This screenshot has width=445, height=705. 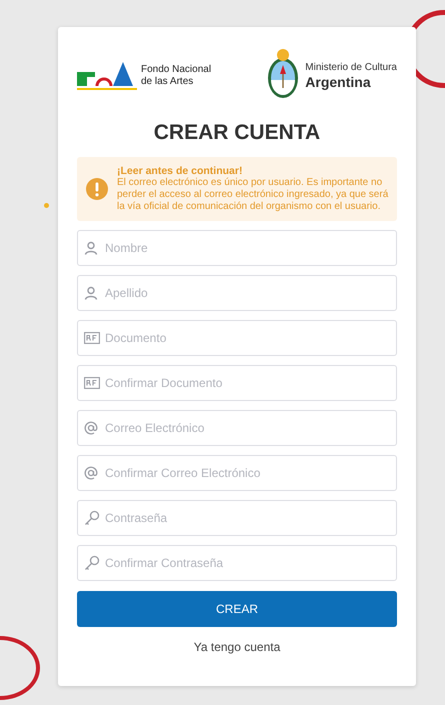 What do you see at coordinates (237, 562) in the screenshot?
I see `input-field: Confirmar Contraseña` at bounding box center [237, 562].